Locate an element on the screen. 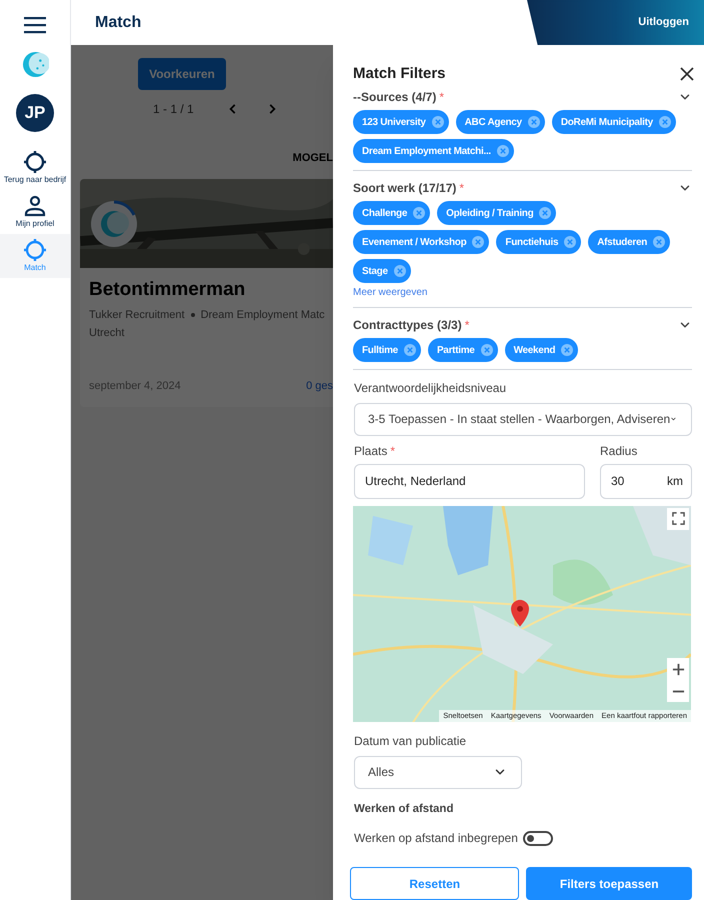 The image size is (704, 900). job-title: Betontimmerman is located at coordinates (167, 290).